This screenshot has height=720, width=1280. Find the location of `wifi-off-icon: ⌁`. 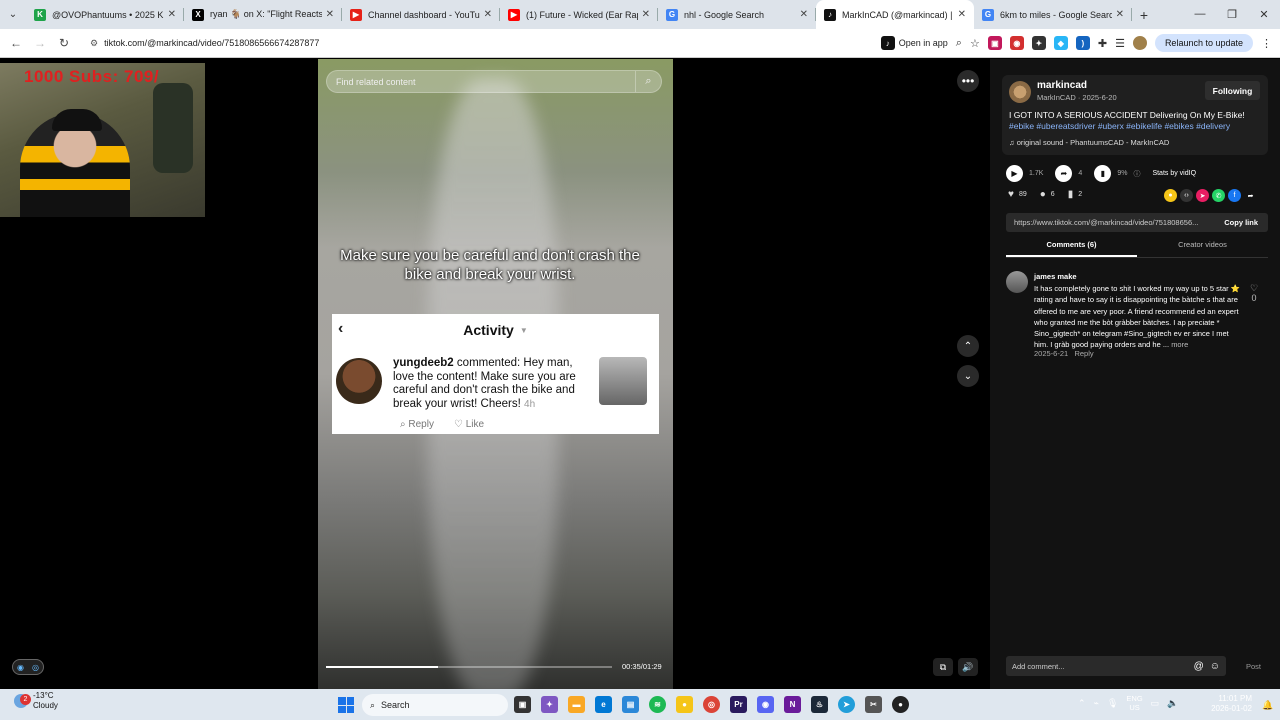

wifi-off-icon: ⌁ is located at coordinates (1096, 703).